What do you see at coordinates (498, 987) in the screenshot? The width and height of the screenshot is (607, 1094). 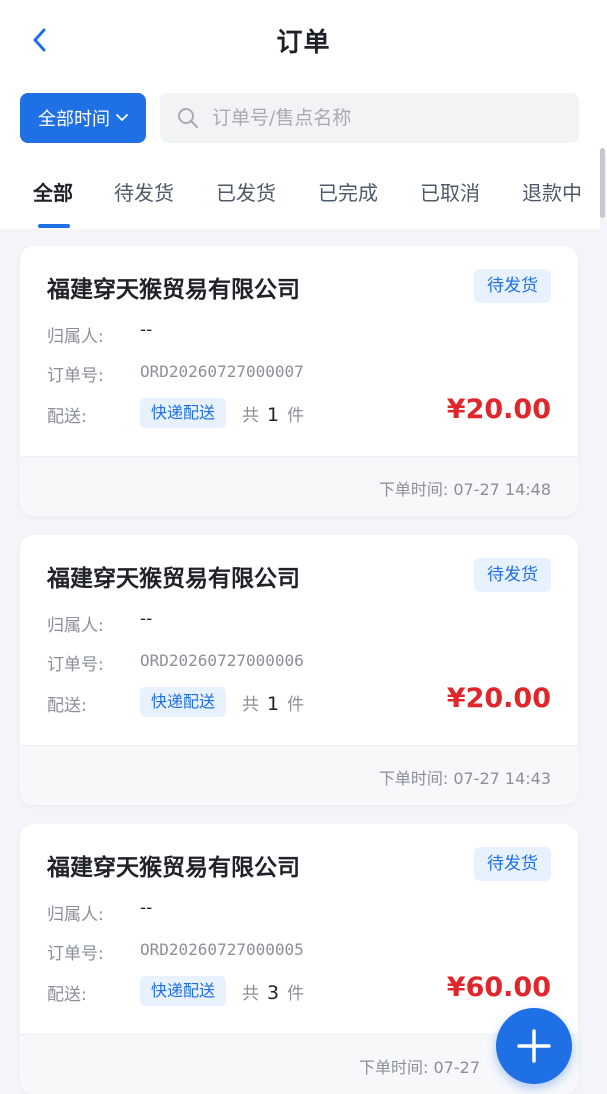 I see `order-price: ¥60.00` at bounding box center [498, 987].